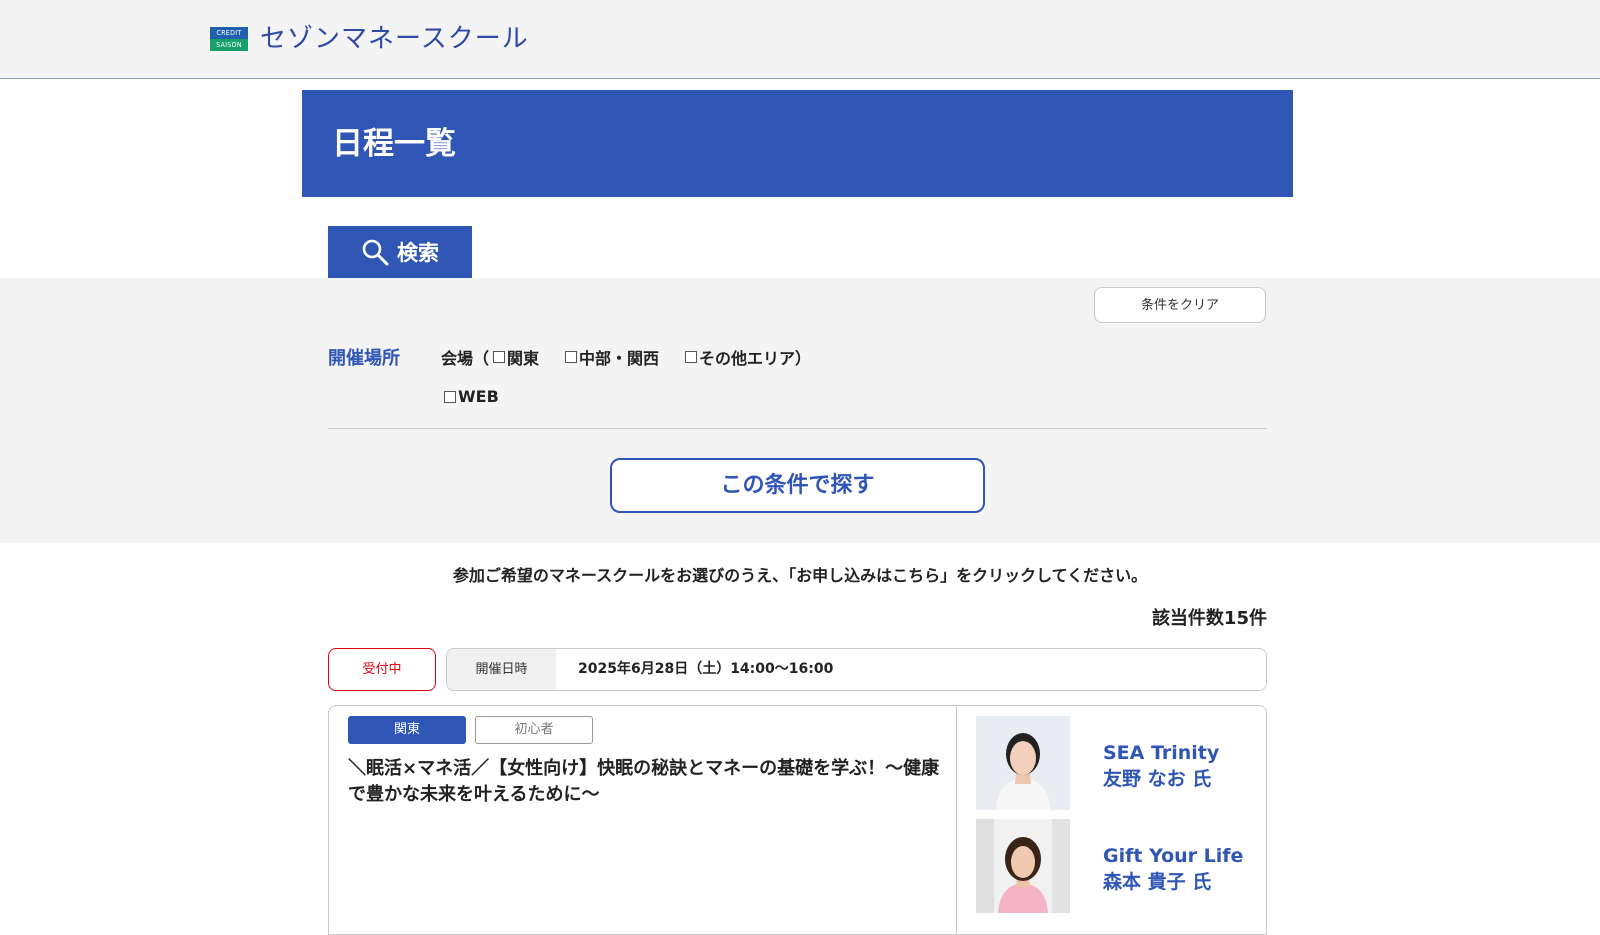 The width and height of the screenshot is (1600, 935). Describe the element at coordinates (1173, 856) in the screenshot. I see `speaker-org: Gift Your Life` at that location.